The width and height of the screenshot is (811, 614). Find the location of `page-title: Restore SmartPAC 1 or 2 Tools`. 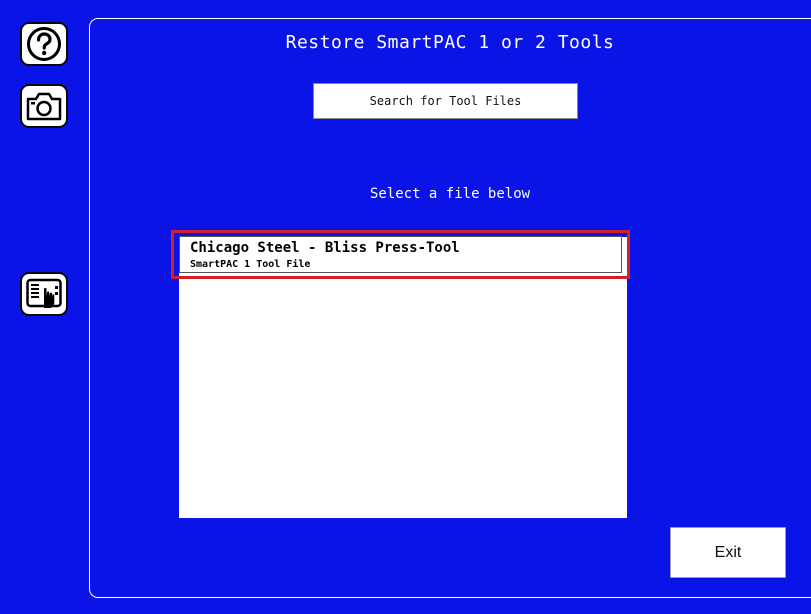

page-title: Restore SmartPAC 1 or 2 Tools is located at coordinates (450, 42).